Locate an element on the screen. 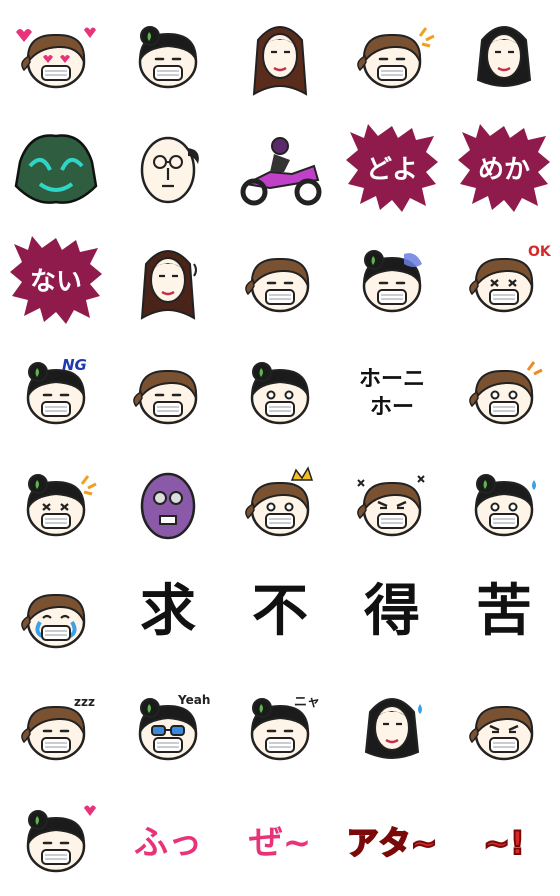  sticker-cell: めか is located at coordinates (504, 168).